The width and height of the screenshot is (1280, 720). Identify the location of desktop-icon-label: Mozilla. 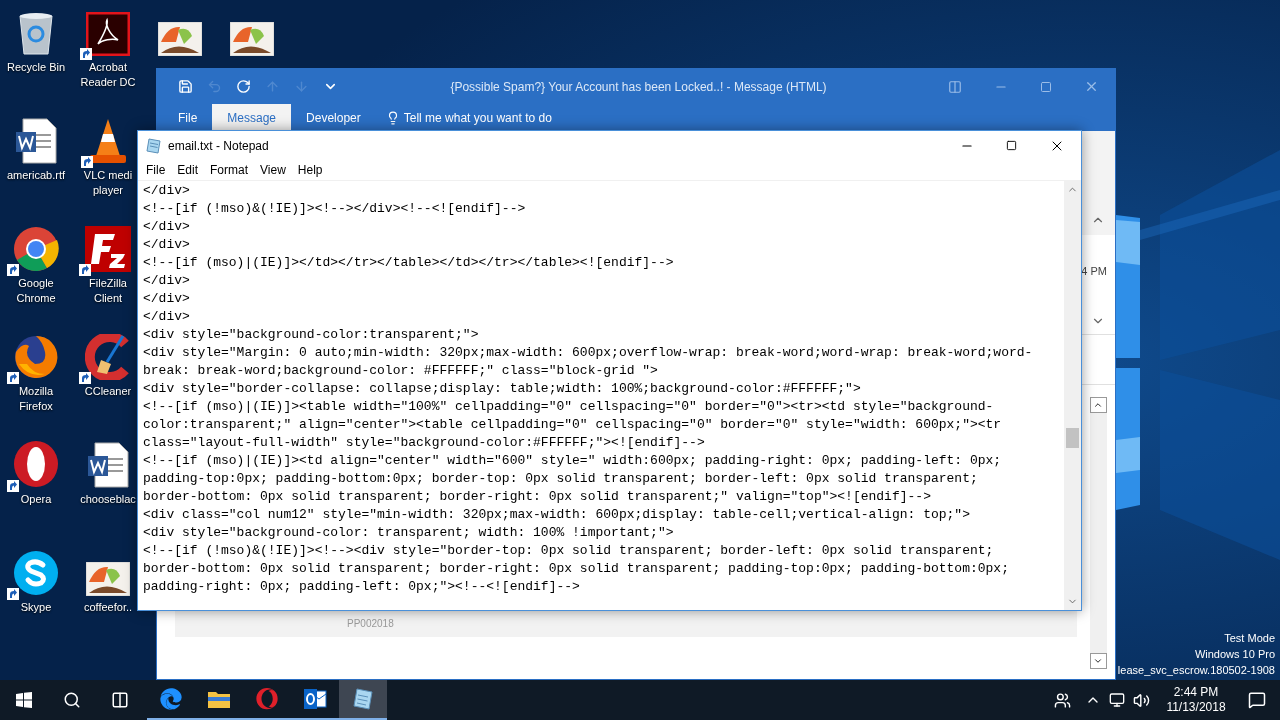
(36, 391).